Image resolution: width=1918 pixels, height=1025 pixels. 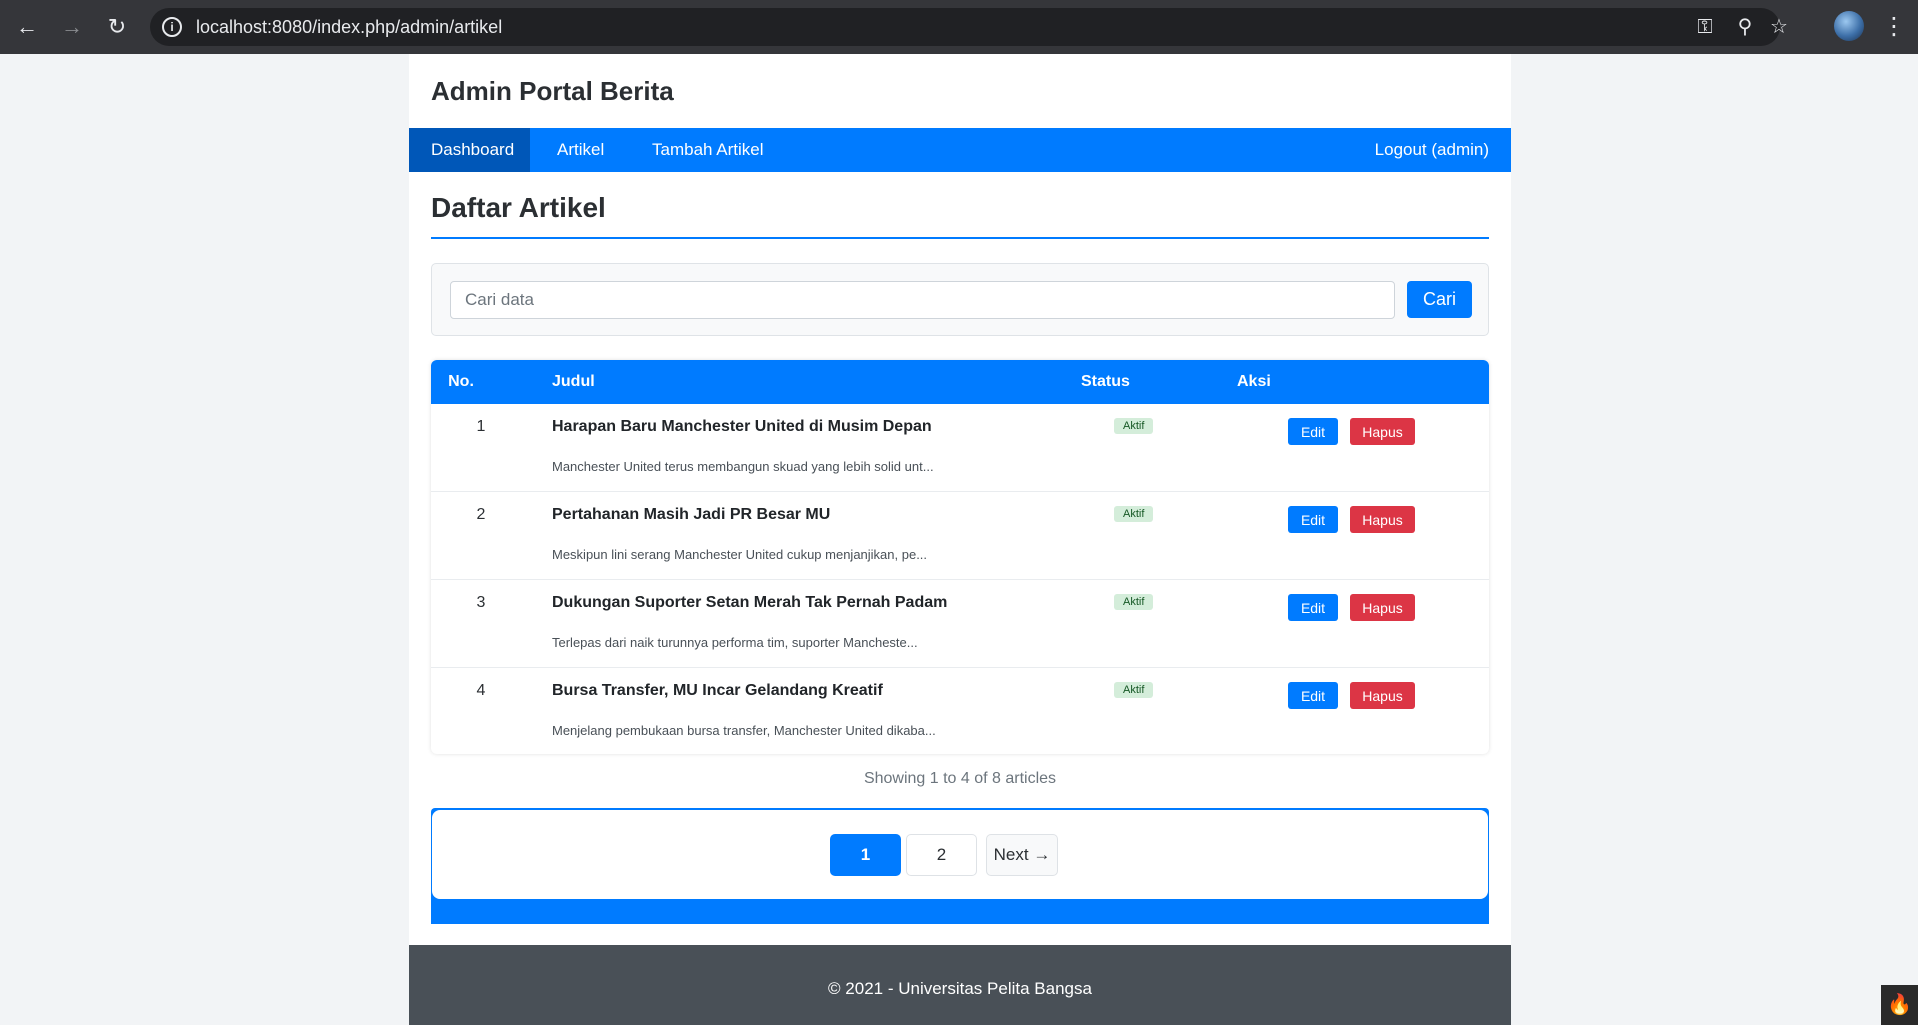 I want to click on column-header-judul: Judul, so click(x=573, y=381).